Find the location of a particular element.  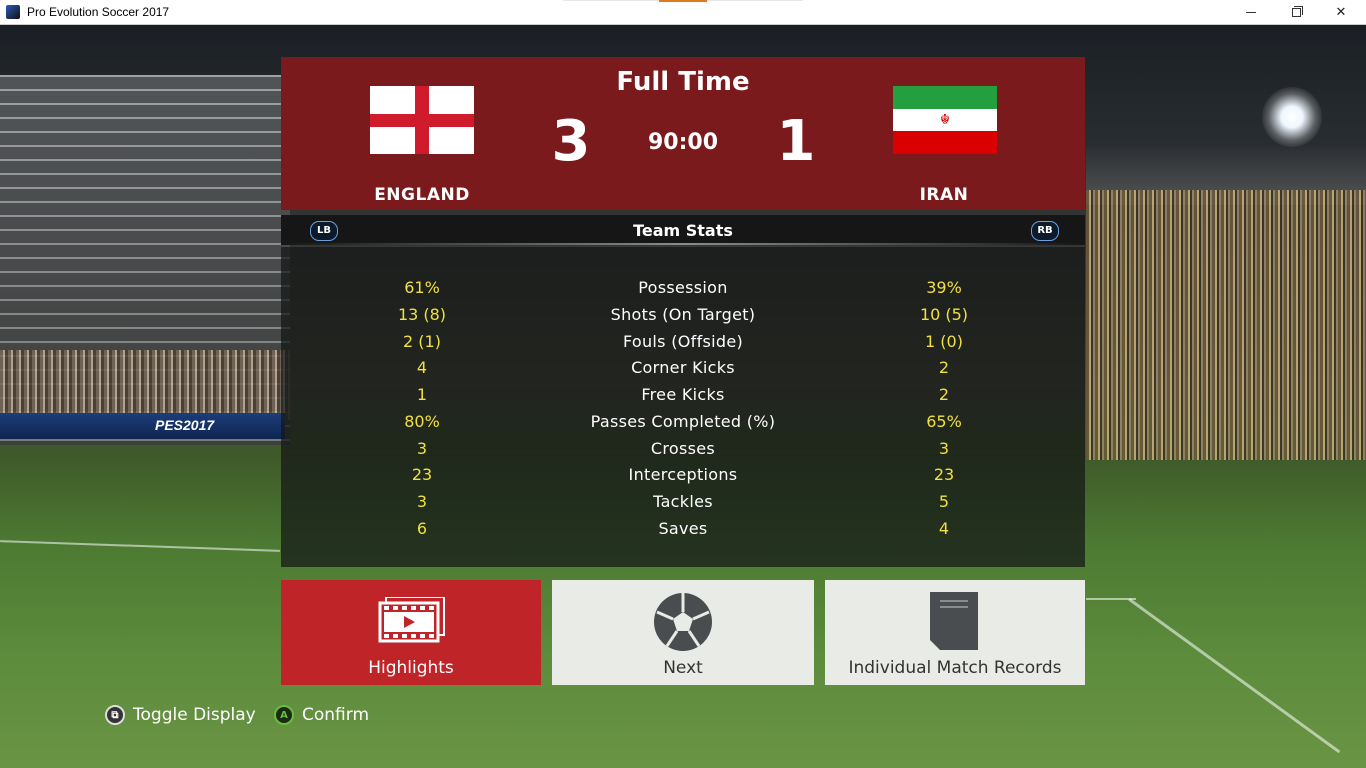

flag-stripe-green is located at coordinates (945, 97).